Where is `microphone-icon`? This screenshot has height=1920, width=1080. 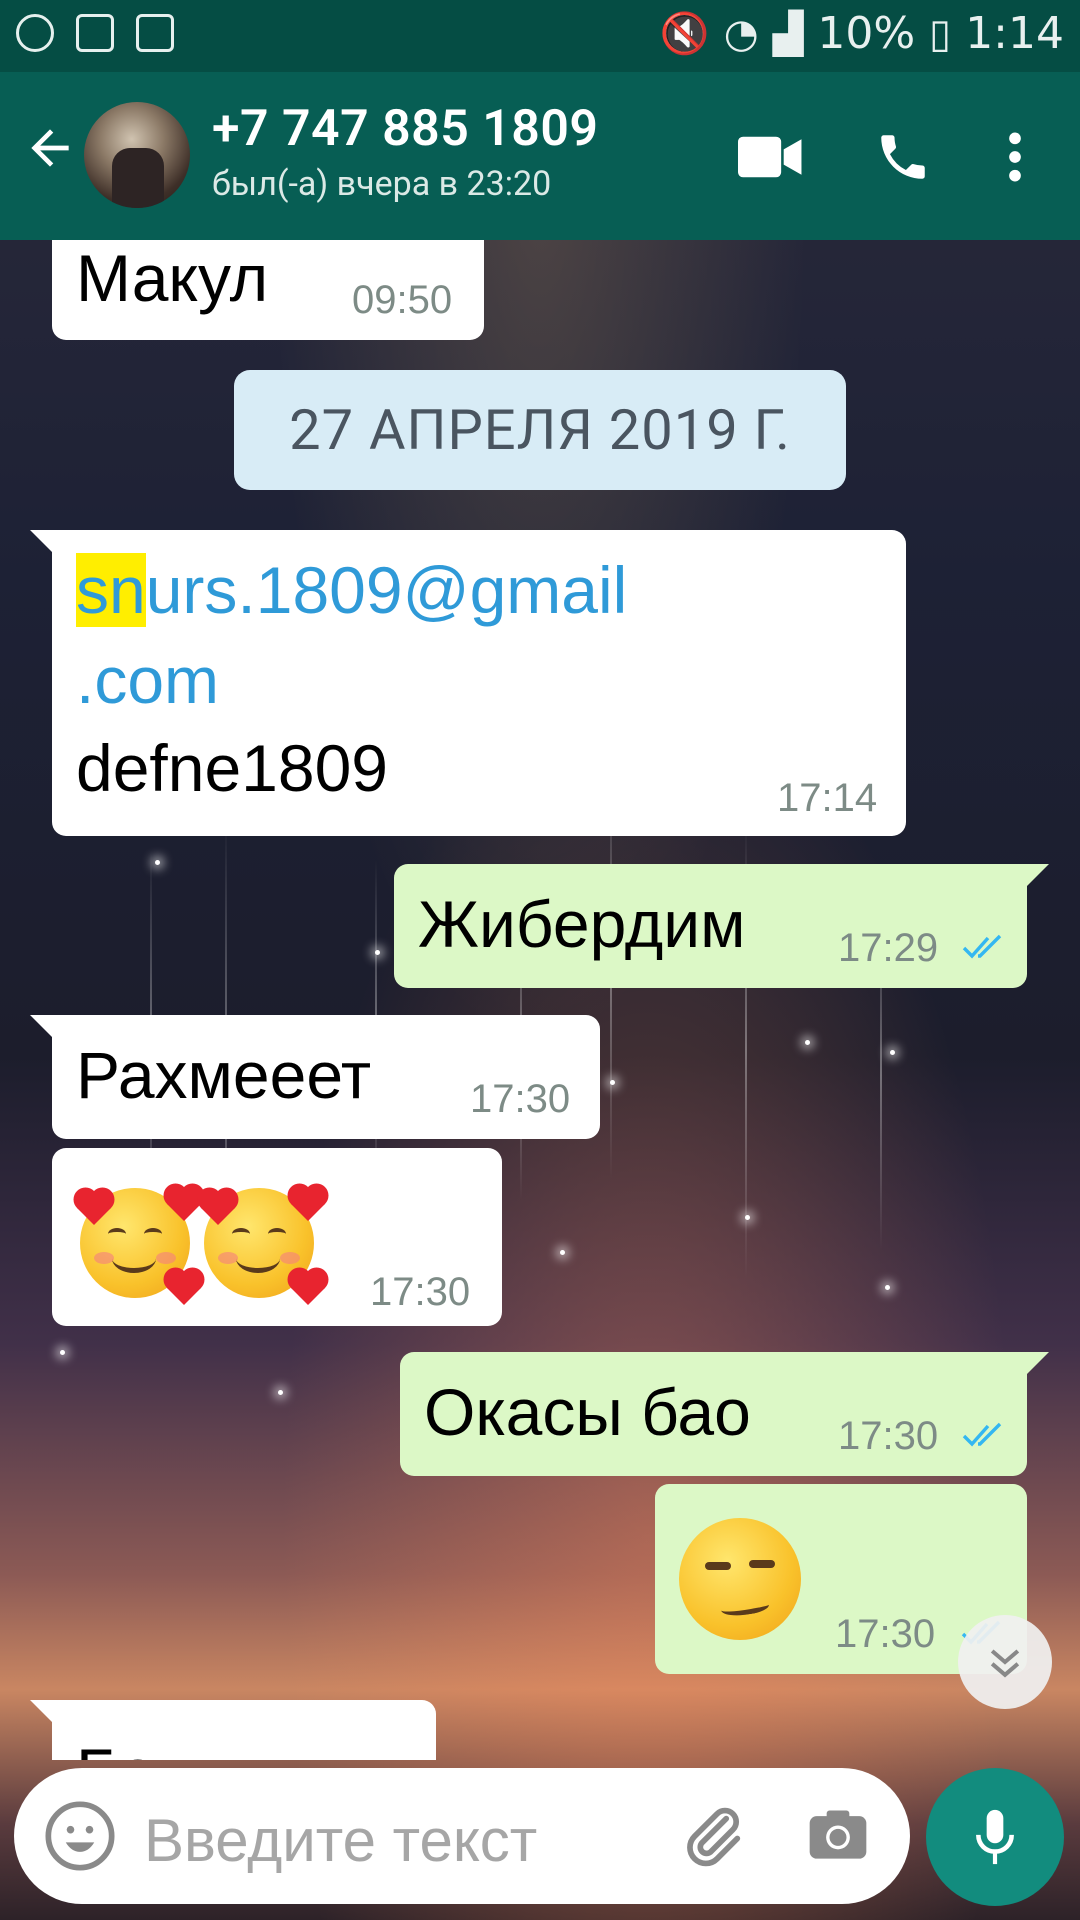 microphone-icon is located at coordinates (995, 1837).